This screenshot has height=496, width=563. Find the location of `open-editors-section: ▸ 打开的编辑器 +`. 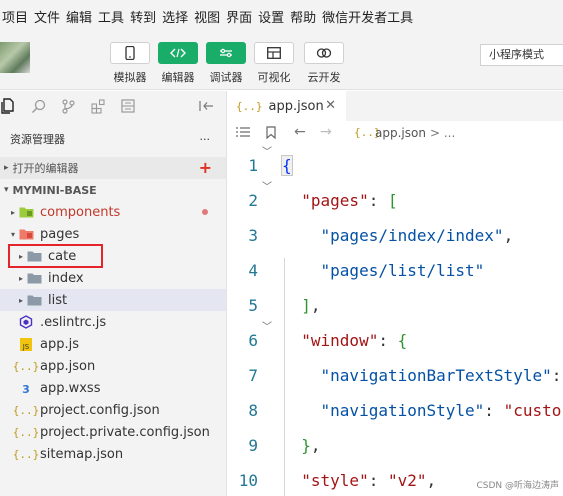

open-editors-section: ▸ 打开的编辑器 + is located at coordinates (113, 168).